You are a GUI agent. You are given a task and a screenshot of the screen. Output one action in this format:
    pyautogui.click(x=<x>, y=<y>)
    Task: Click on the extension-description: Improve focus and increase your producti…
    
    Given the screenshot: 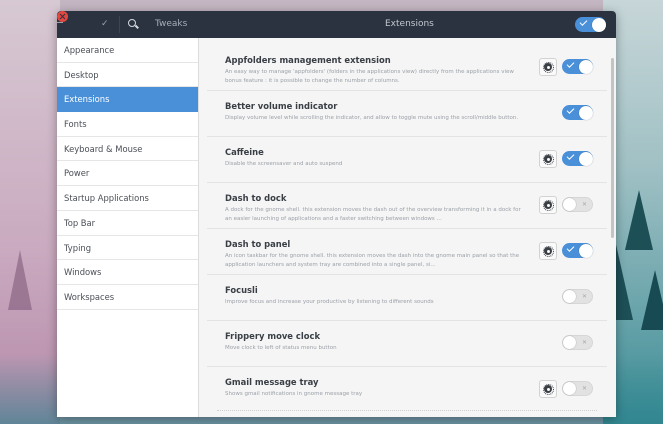 What is the action you would take?
    pyautogui.click(x=329, y=302)
    